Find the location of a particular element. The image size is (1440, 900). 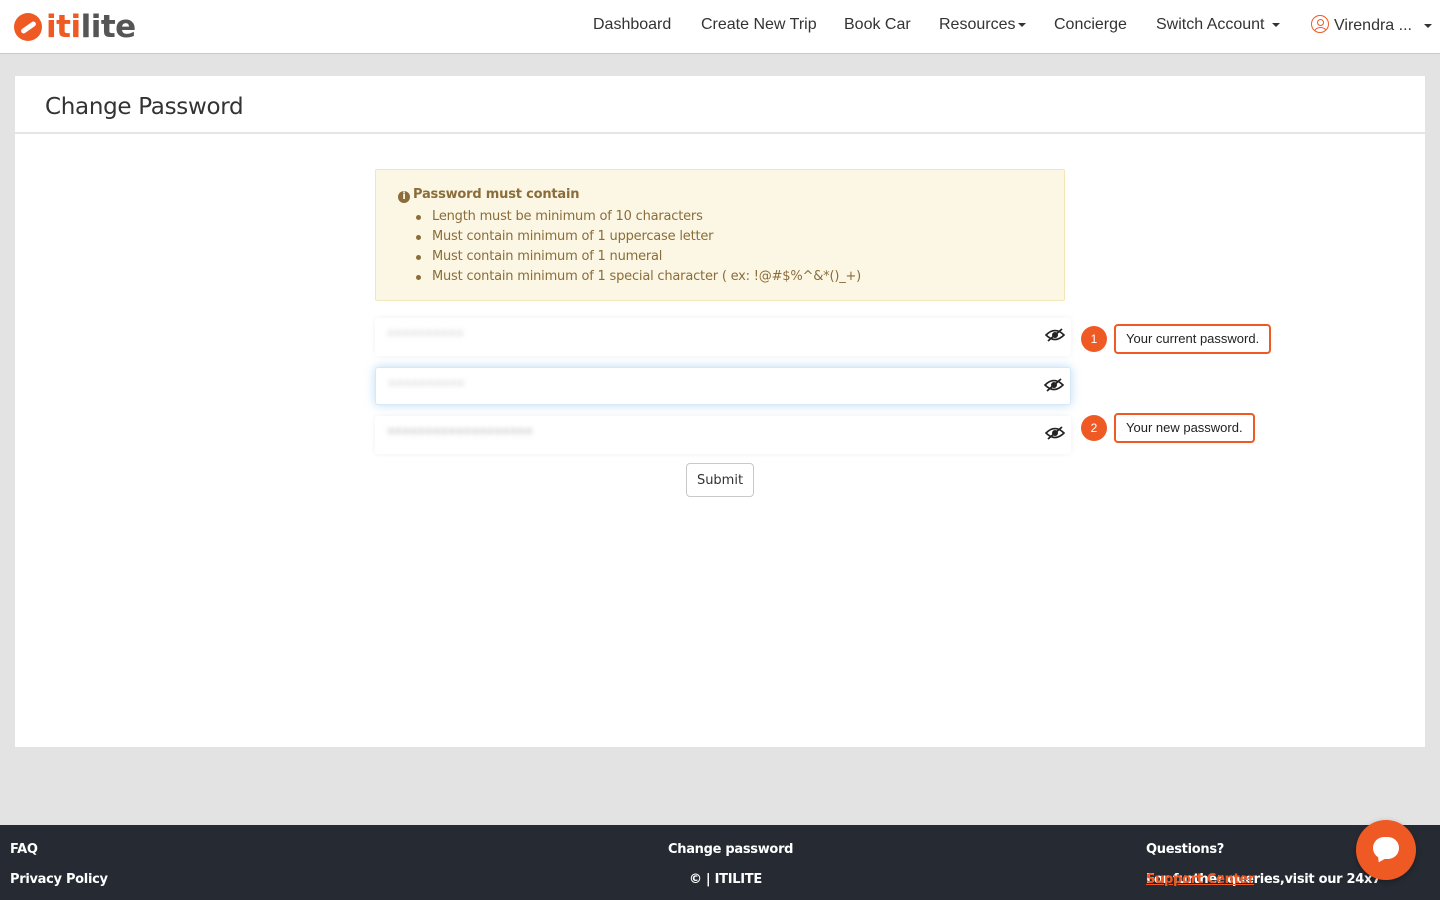

footer-faq-link: FAQ is located at coordinates (24, 849).